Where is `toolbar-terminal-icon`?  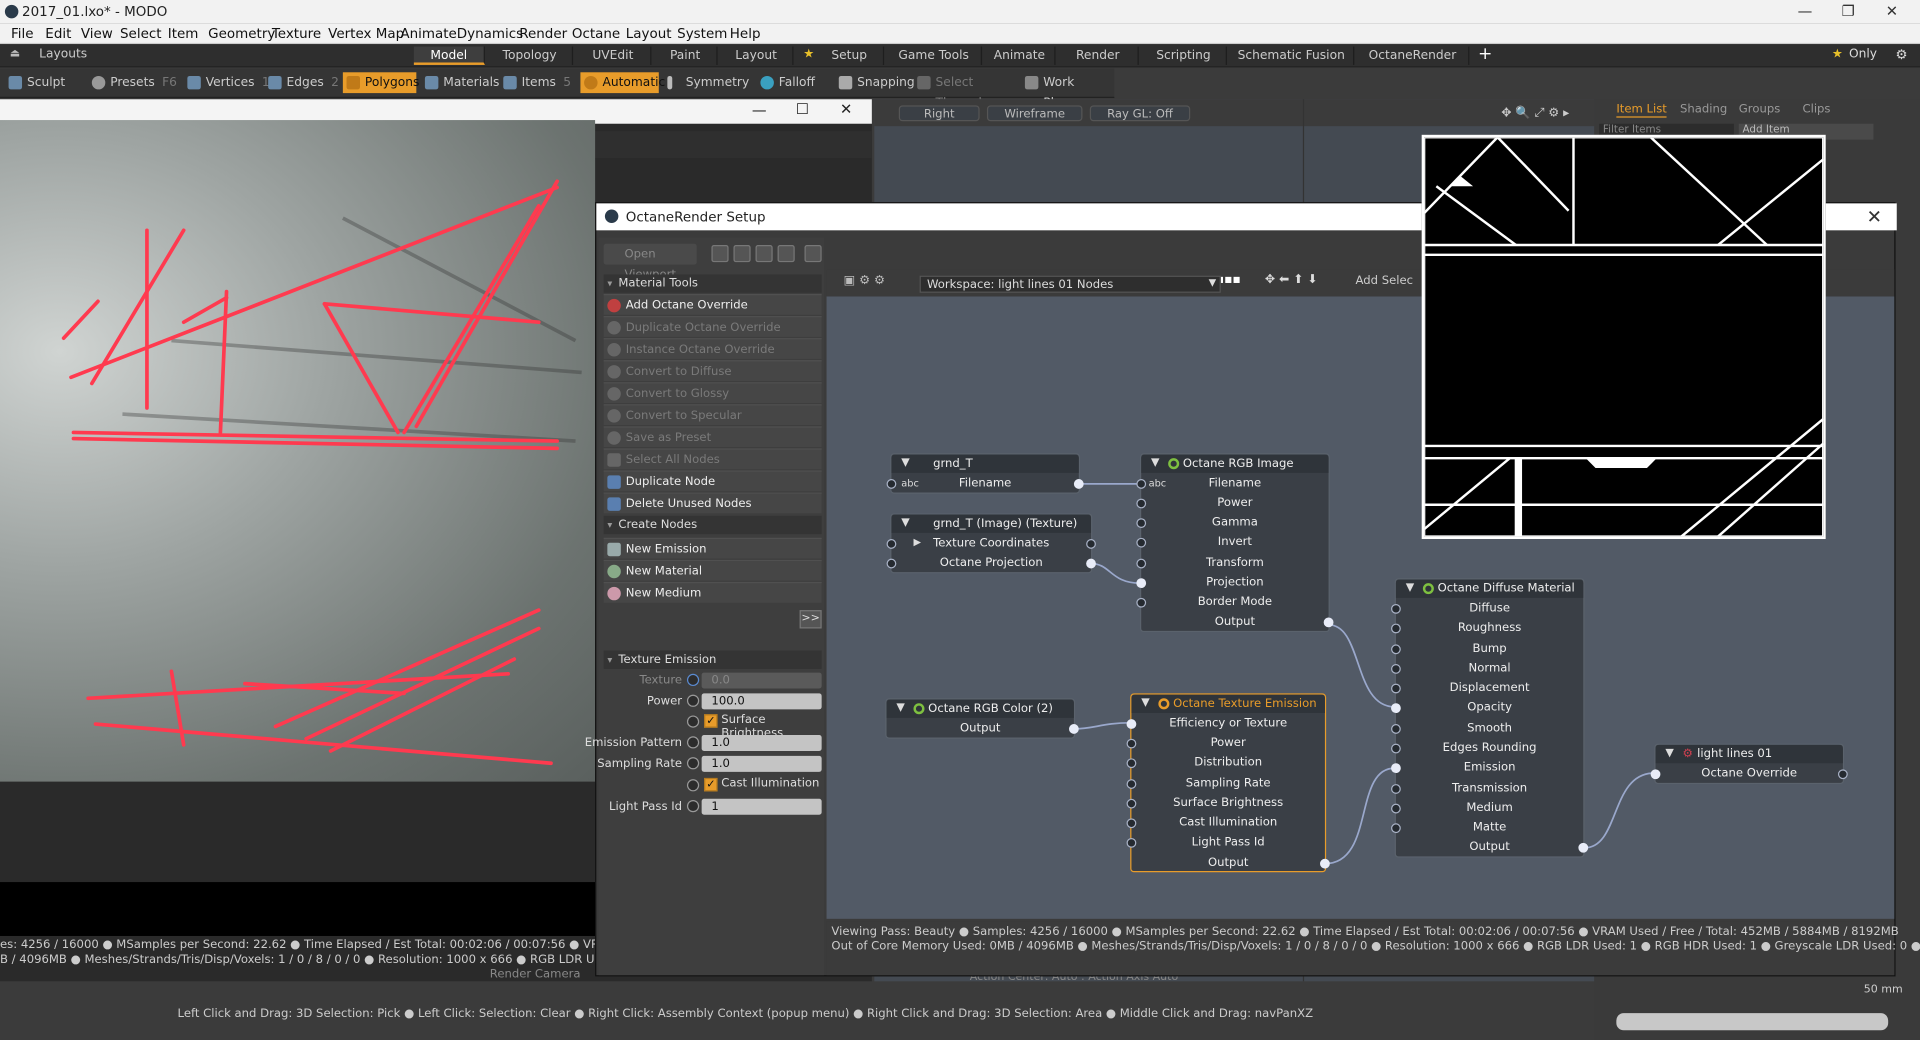
toolbar-terminal-icon is located at coordinates (813, 254).